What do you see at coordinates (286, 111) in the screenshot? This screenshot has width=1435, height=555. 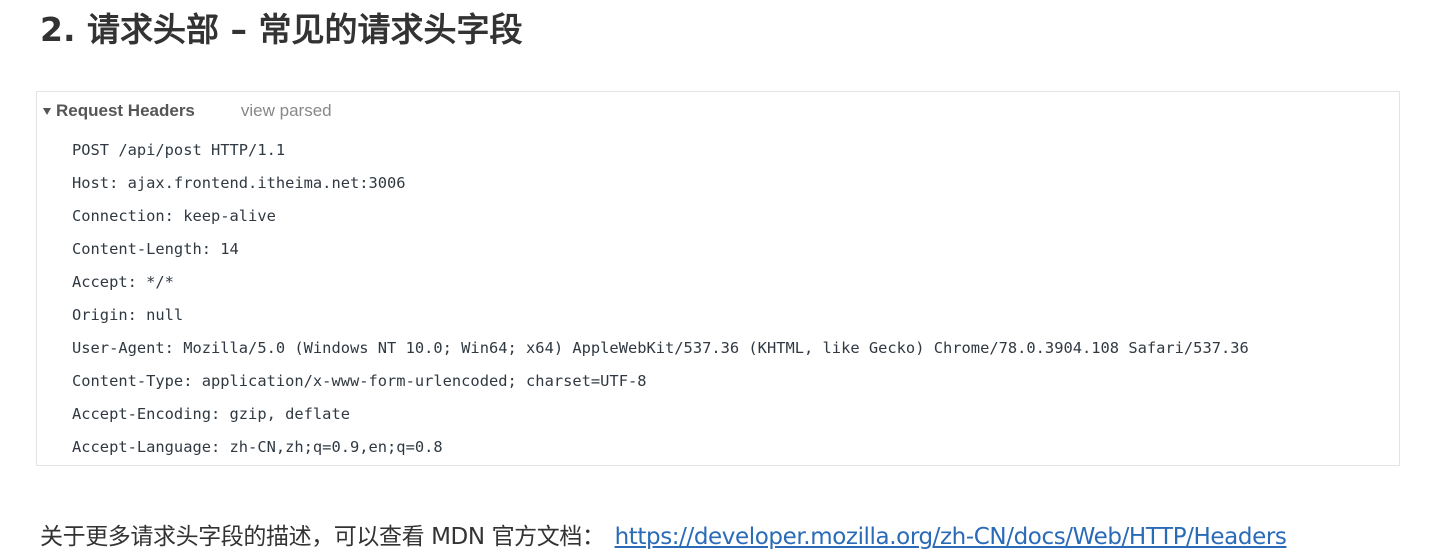 I see `view-parsed-link: view parsed` at bounding box center [286, 111].